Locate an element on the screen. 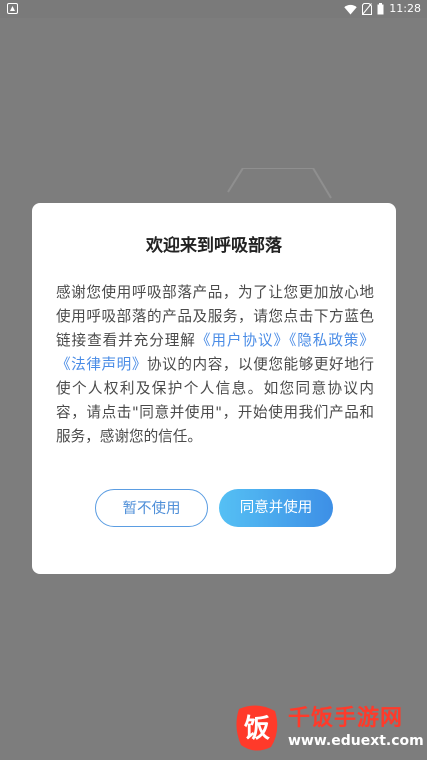 This screenshot has width=427, height=760. wifi-icon is located at coordinates (350, 9).